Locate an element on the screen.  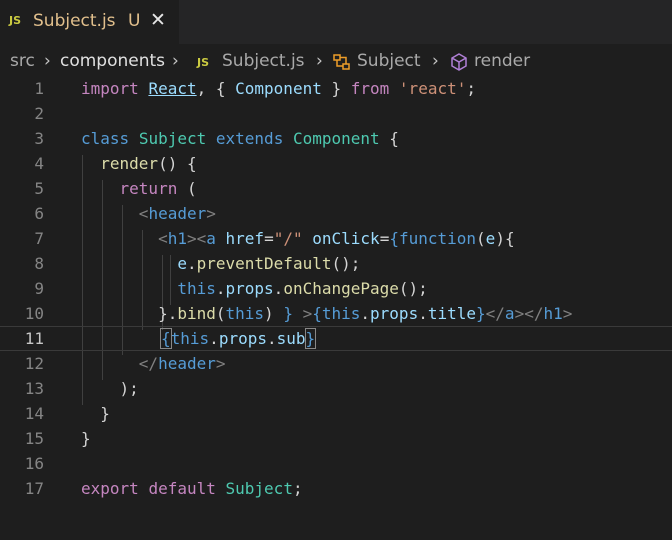
line-number: 4 is located at coordinates (39, 163).